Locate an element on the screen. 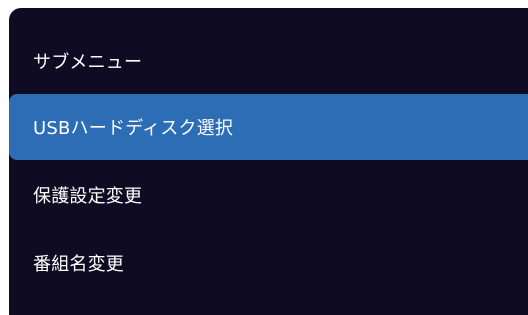 Image resolution: width=528 pixels, height=315 pixels. menu-item-label: 保護設定変更 is located at coordinates (88, 196).